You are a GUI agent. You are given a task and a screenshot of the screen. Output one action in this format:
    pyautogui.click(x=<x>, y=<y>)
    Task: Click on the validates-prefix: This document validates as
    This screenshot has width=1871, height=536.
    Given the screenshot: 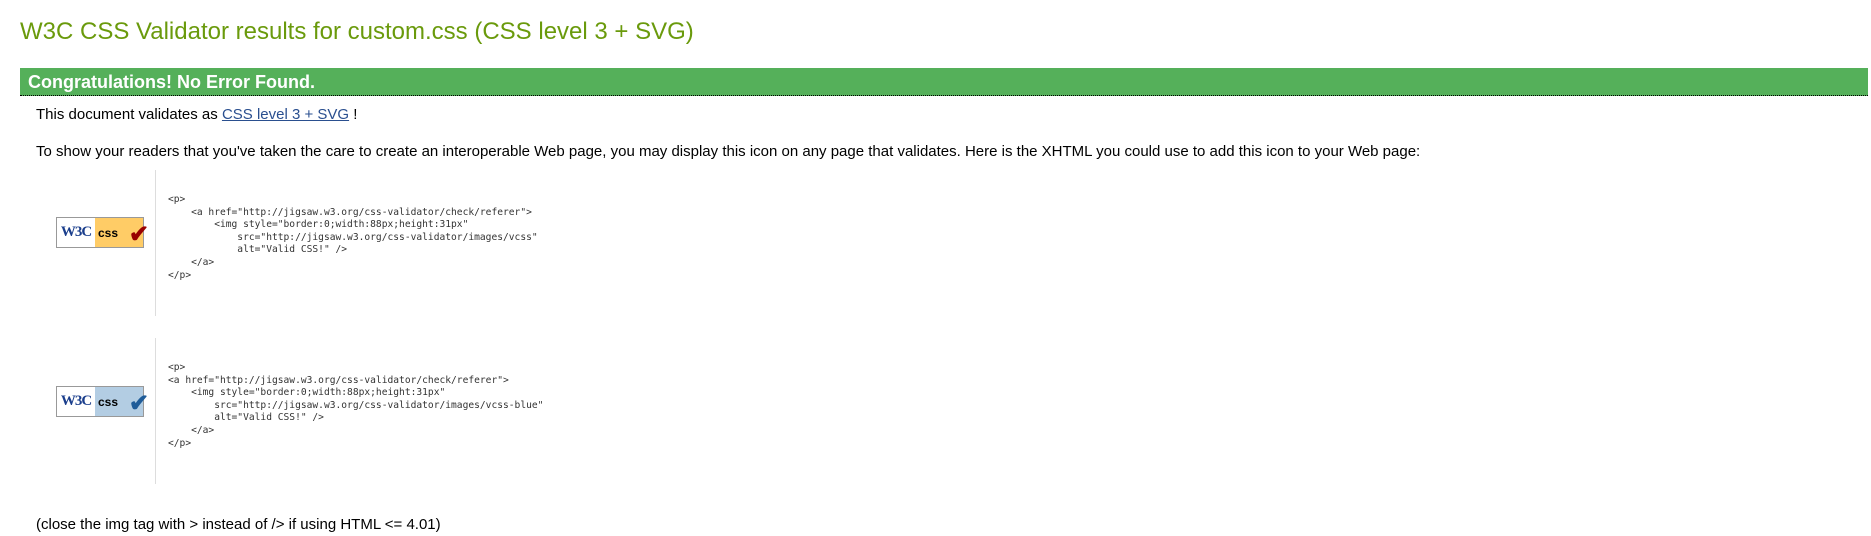 What is the action you would take?
    pyautogui.click(x=127, y=114)
    